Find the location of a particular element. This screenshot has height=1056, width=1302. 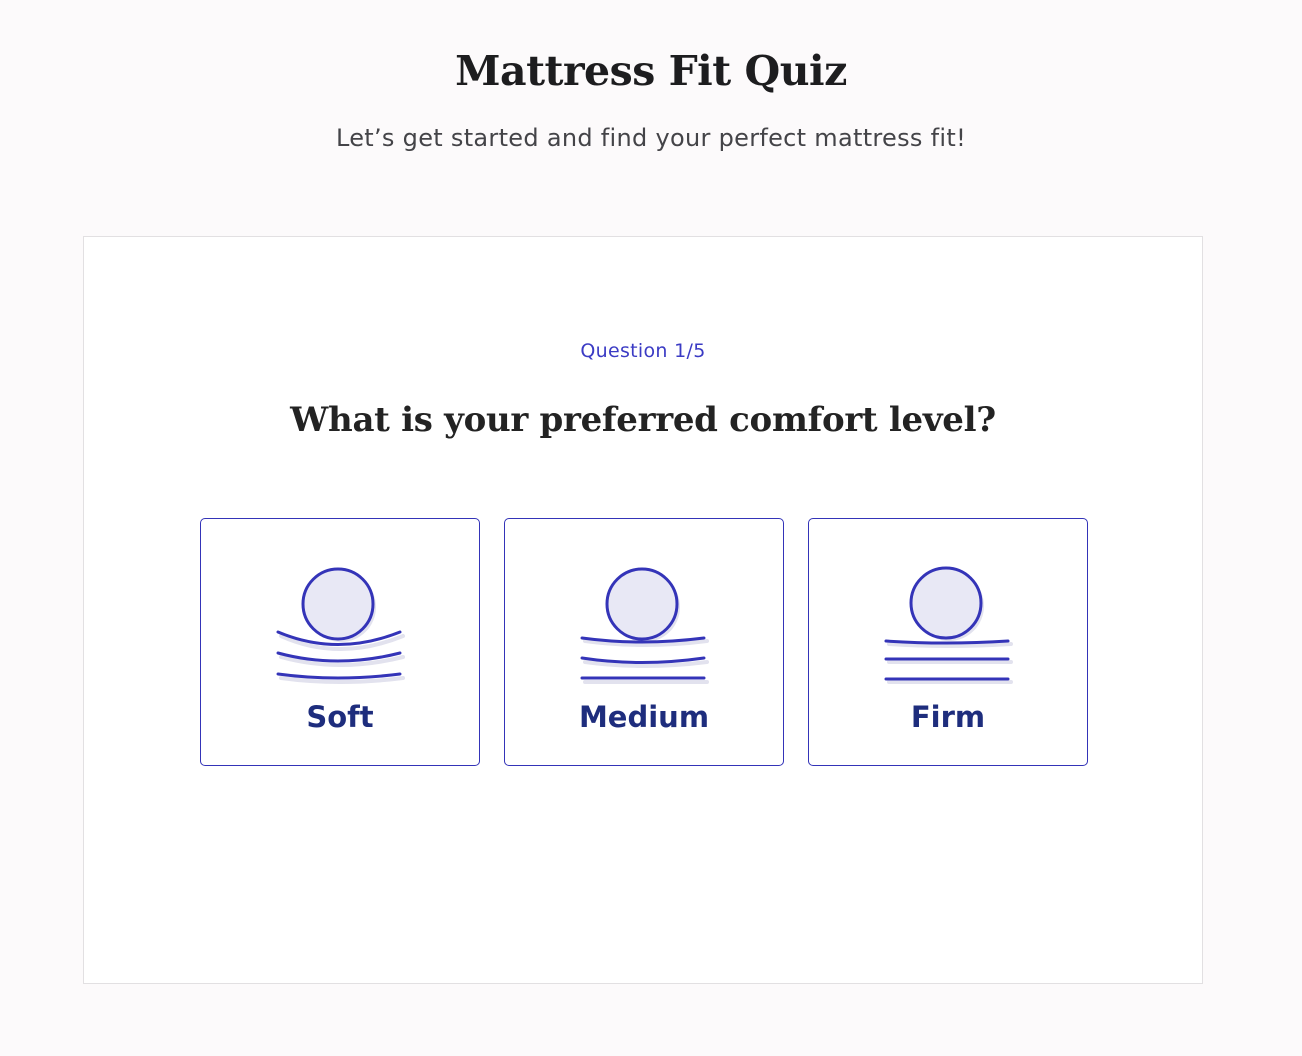

option-firm-label: Firm is located at coordinates (948, 717).